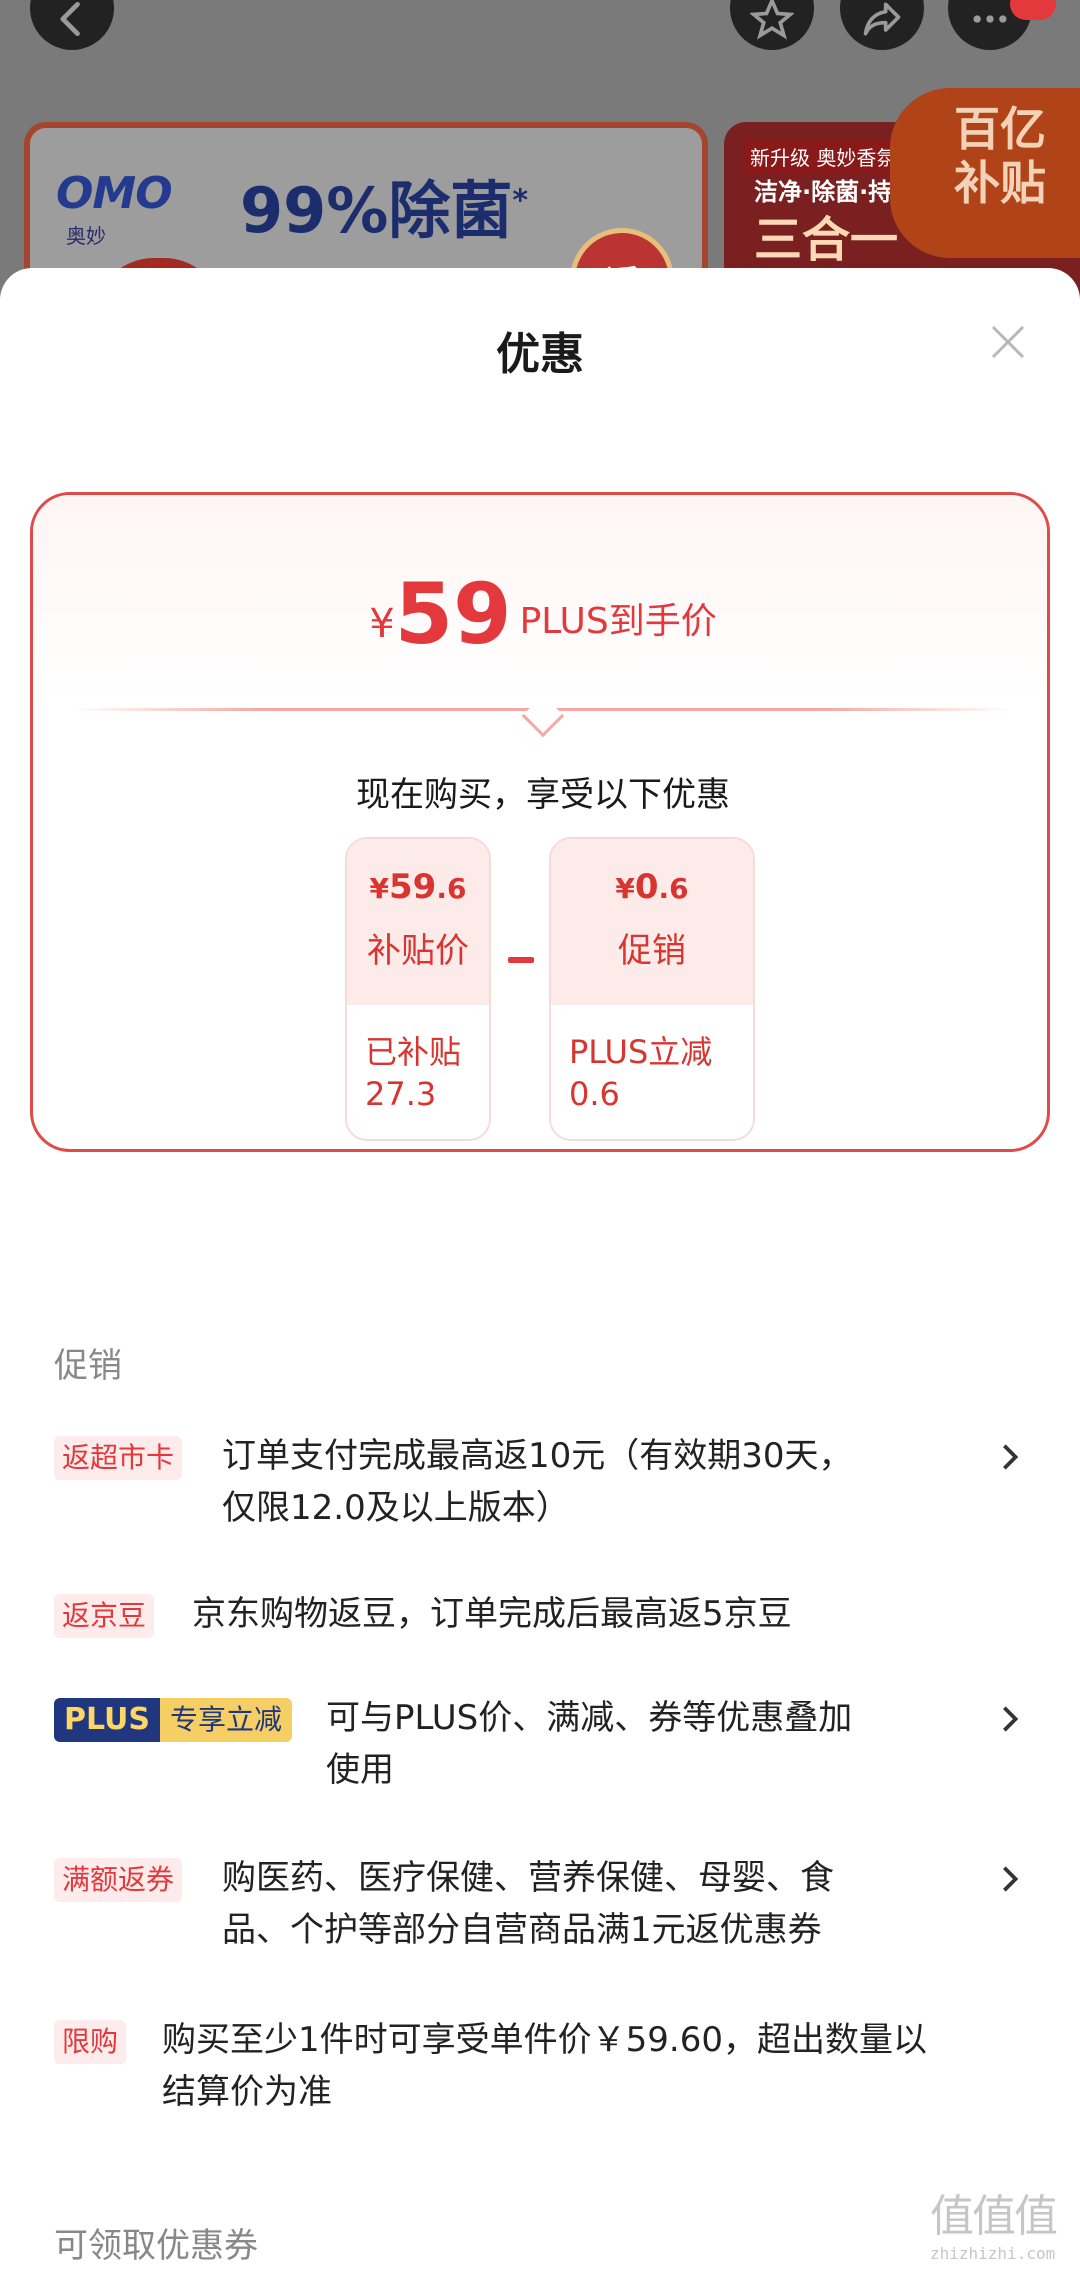  I want to click on back-icon, so click(70, 19).